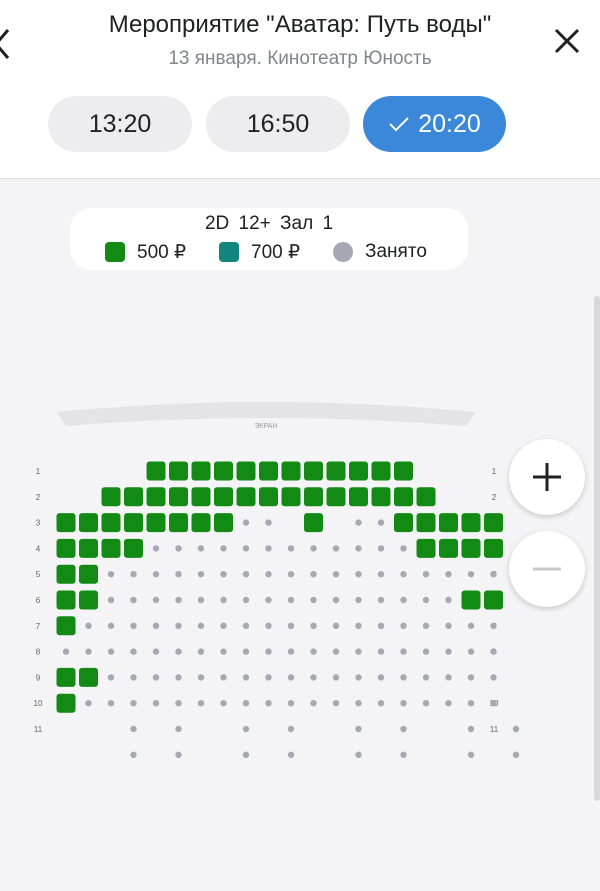 This screenshot has width=600, height=891. I want to click on session-time-1650: 16:50, so click(278, 124).